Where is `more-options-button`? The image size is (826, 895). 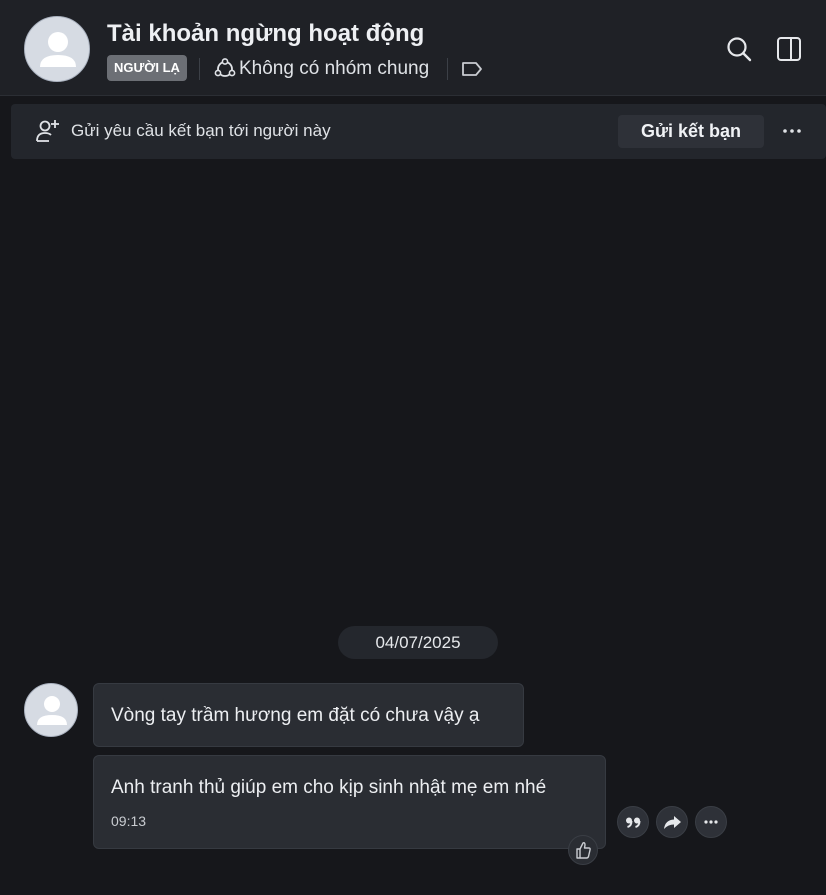
more-options-button is located at coordinates (792, 131).